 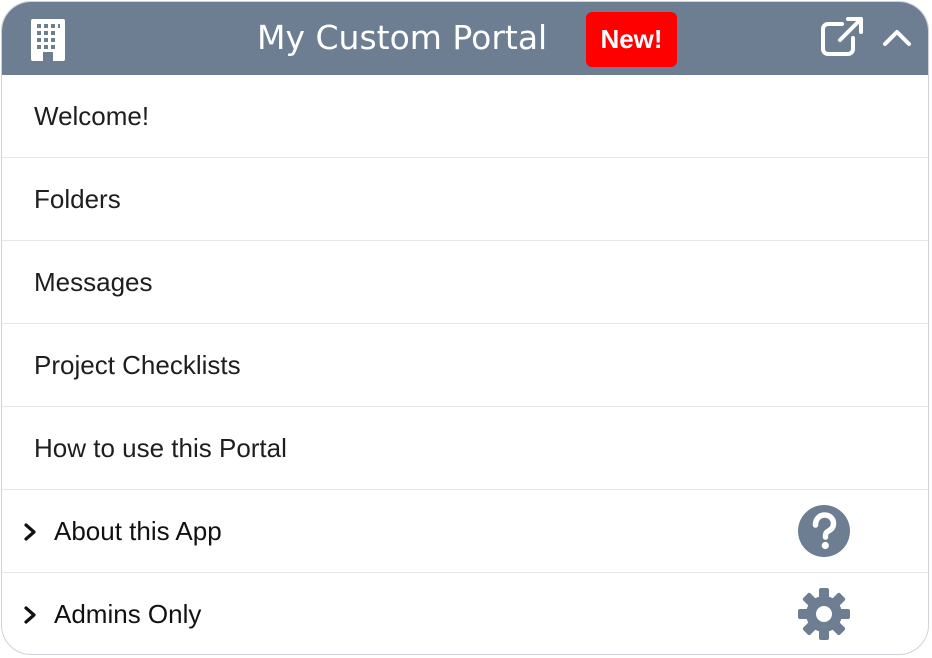 I want to click on menu-item-label: About this App, so click(x=138, y=531).